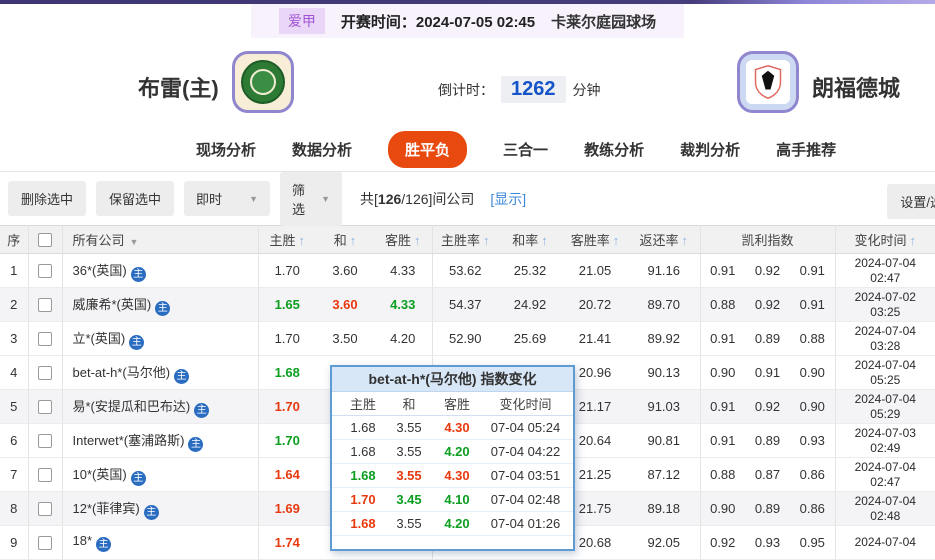 This screenshot has height=560, width=935. What do you see at coordinates (767, 508) in the screenshot?
I see `kelly-cell: 0.89` at bounding box center [767, 508].